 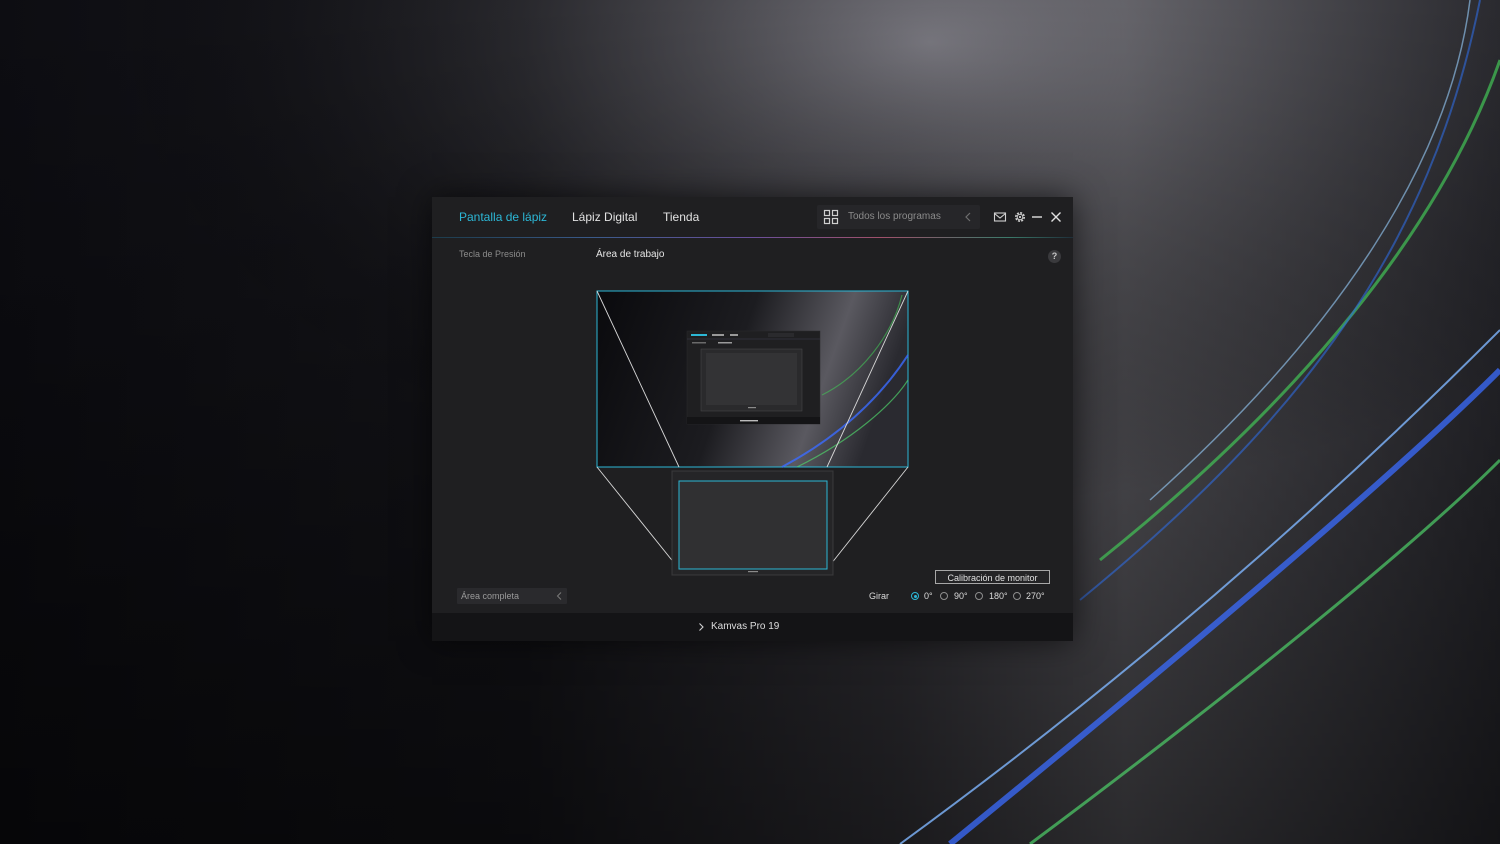 What do you see at coordinates (879, 596) in the screenshot?
I see `rotate-label: Girar` at bounding box center [879, 596].